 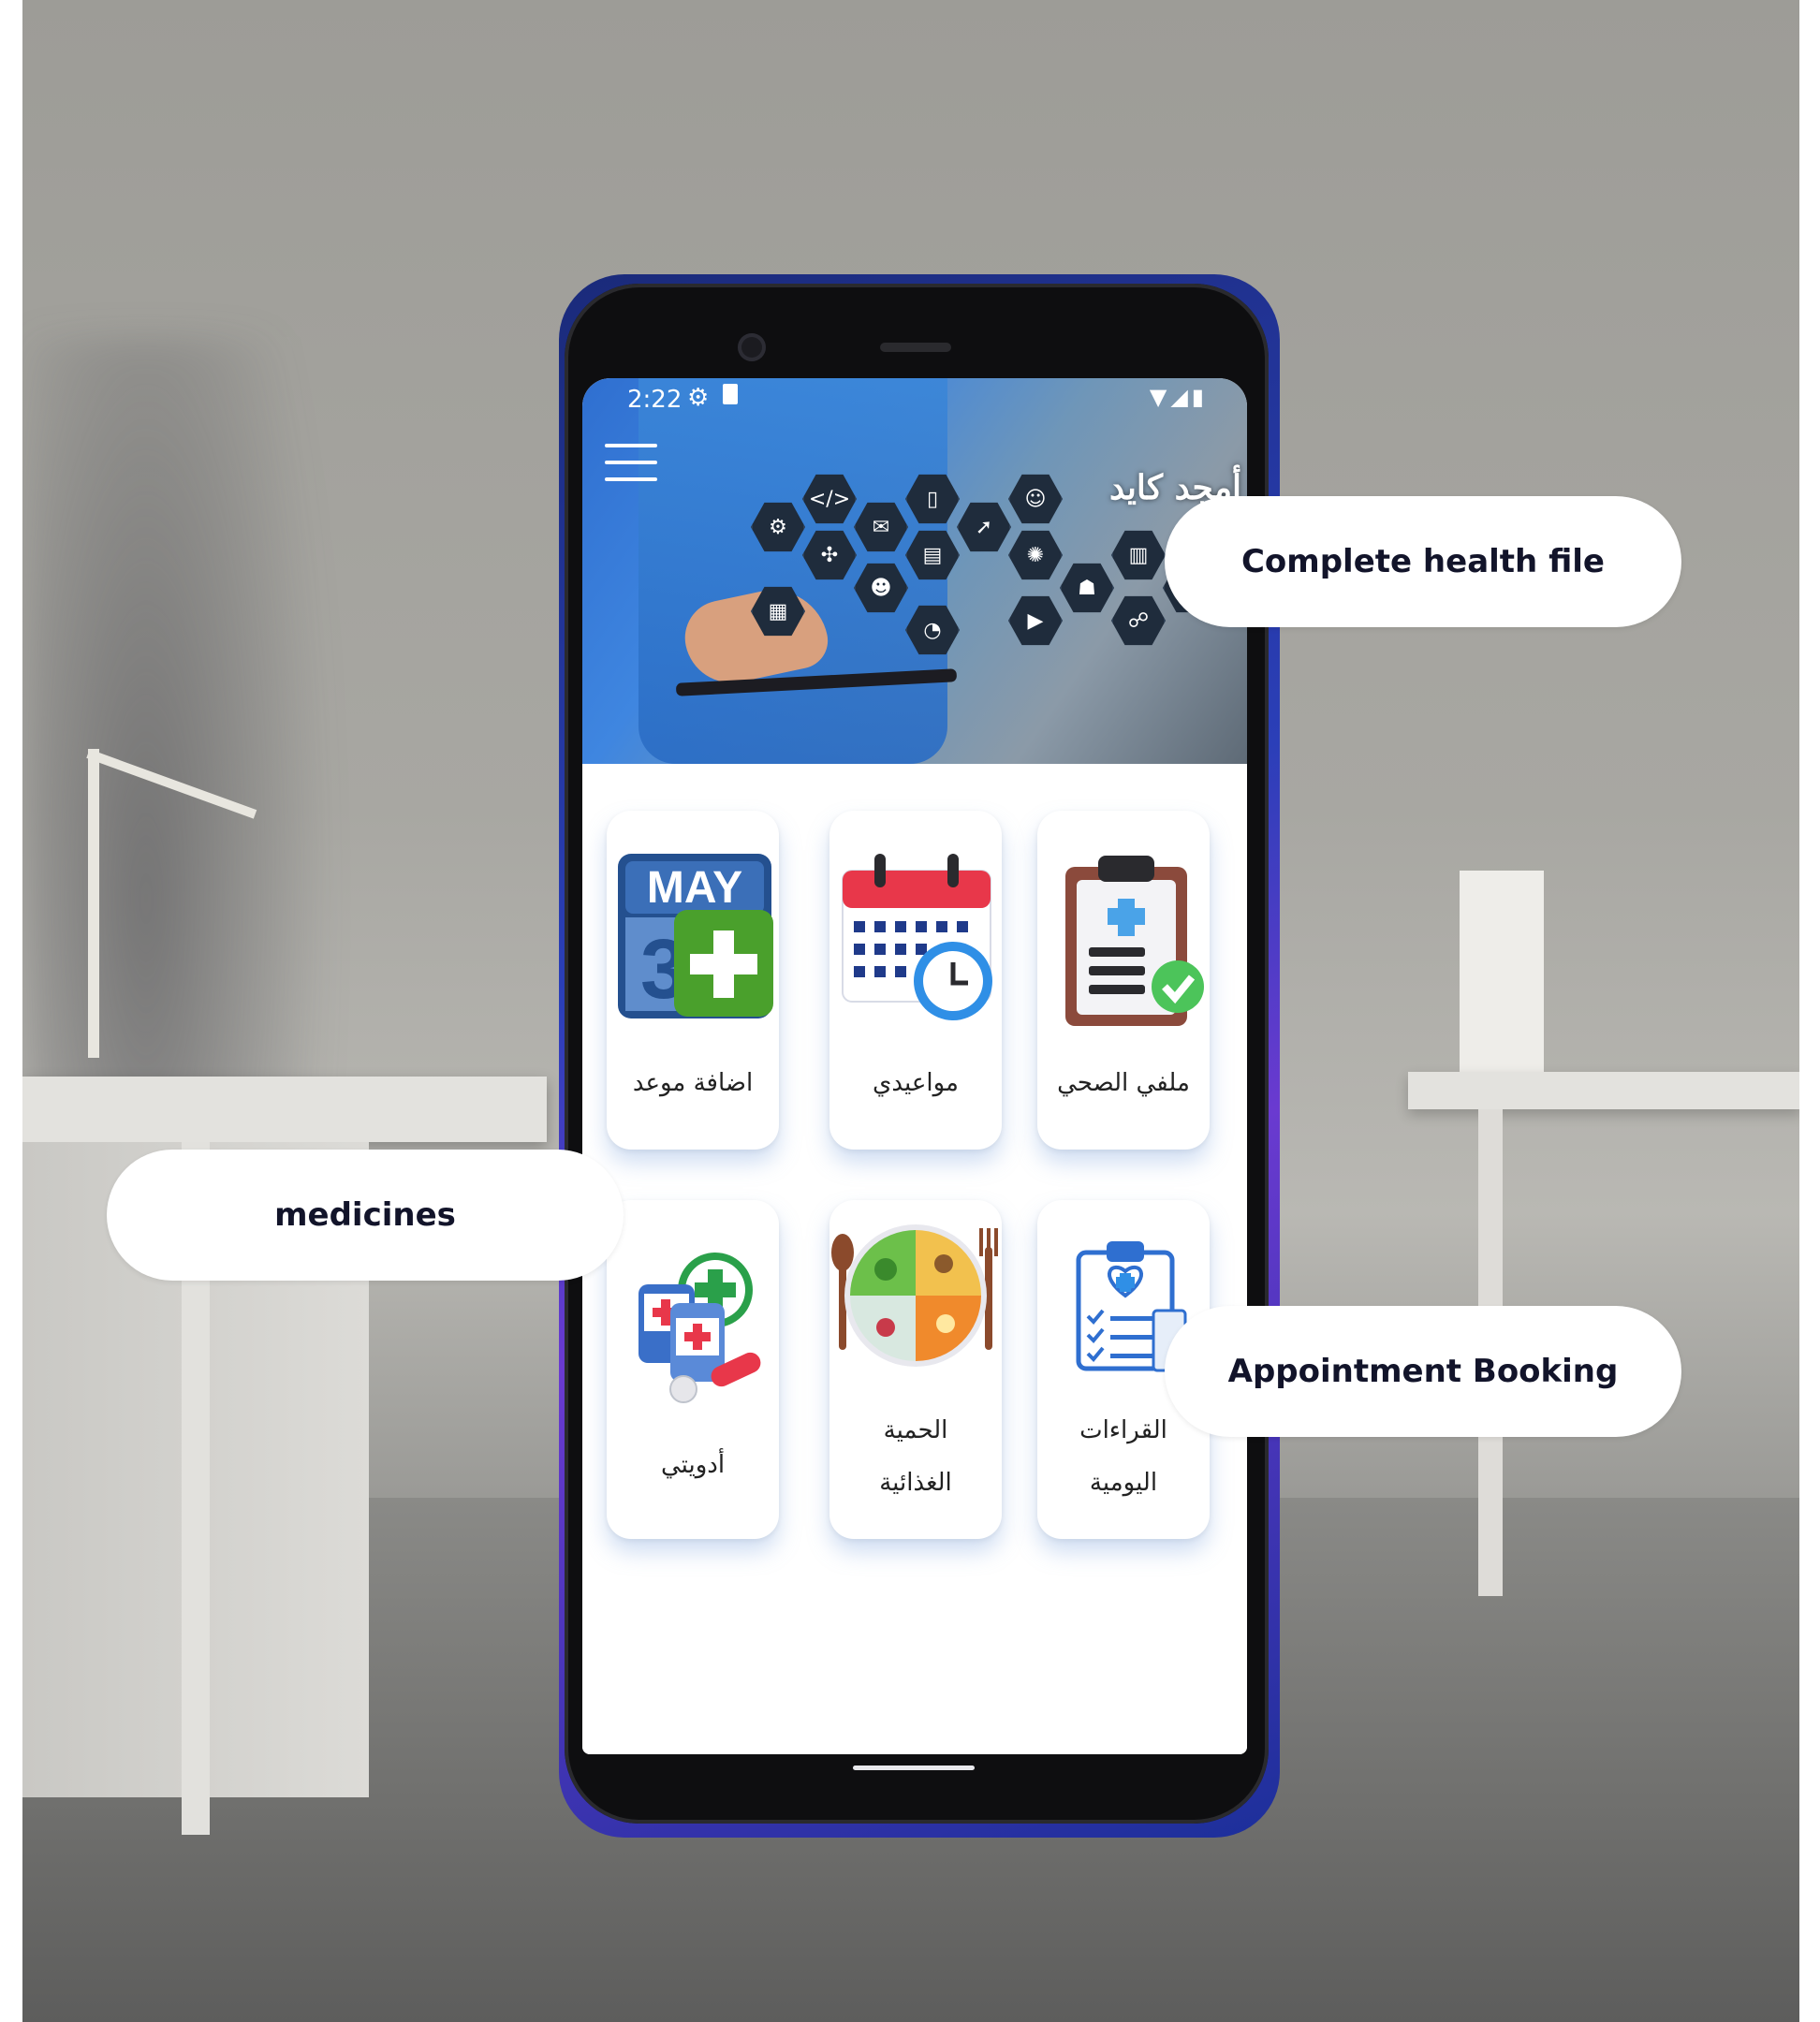 I want to click on gesture-nav-bar, so click(x=914, y=1768).